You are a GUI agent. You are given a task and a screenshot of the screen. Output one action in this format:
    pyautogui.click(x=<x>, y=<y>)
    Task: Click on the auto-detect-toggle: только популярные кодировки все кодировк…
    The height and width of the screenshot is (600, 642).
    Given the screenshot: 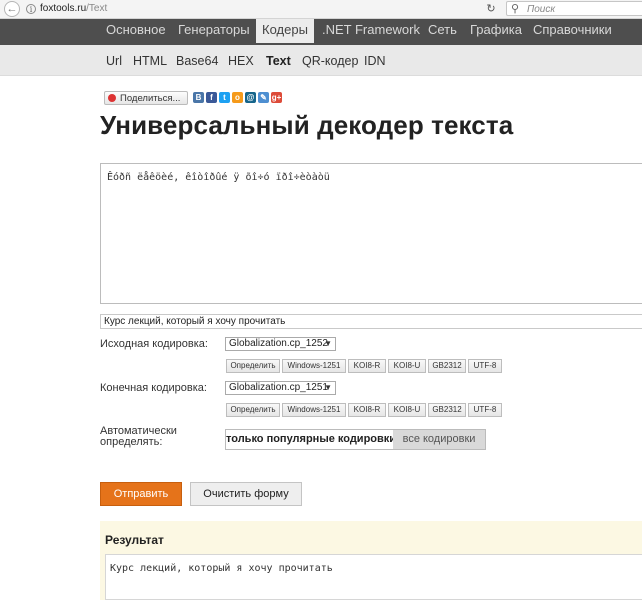 What is the action you would take?
    pyautogui.click(x=355, y=439)
    